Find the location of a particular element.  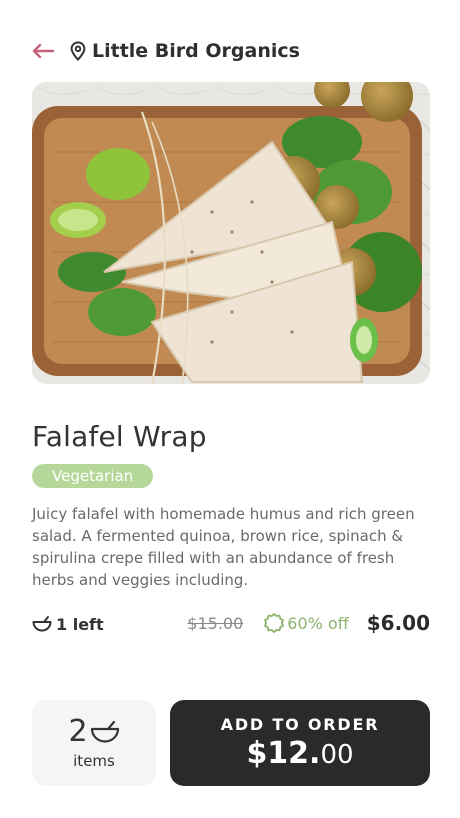

add-to-order-button: ADD TO ORDER $12.00 is located at coordinates (300, 743).